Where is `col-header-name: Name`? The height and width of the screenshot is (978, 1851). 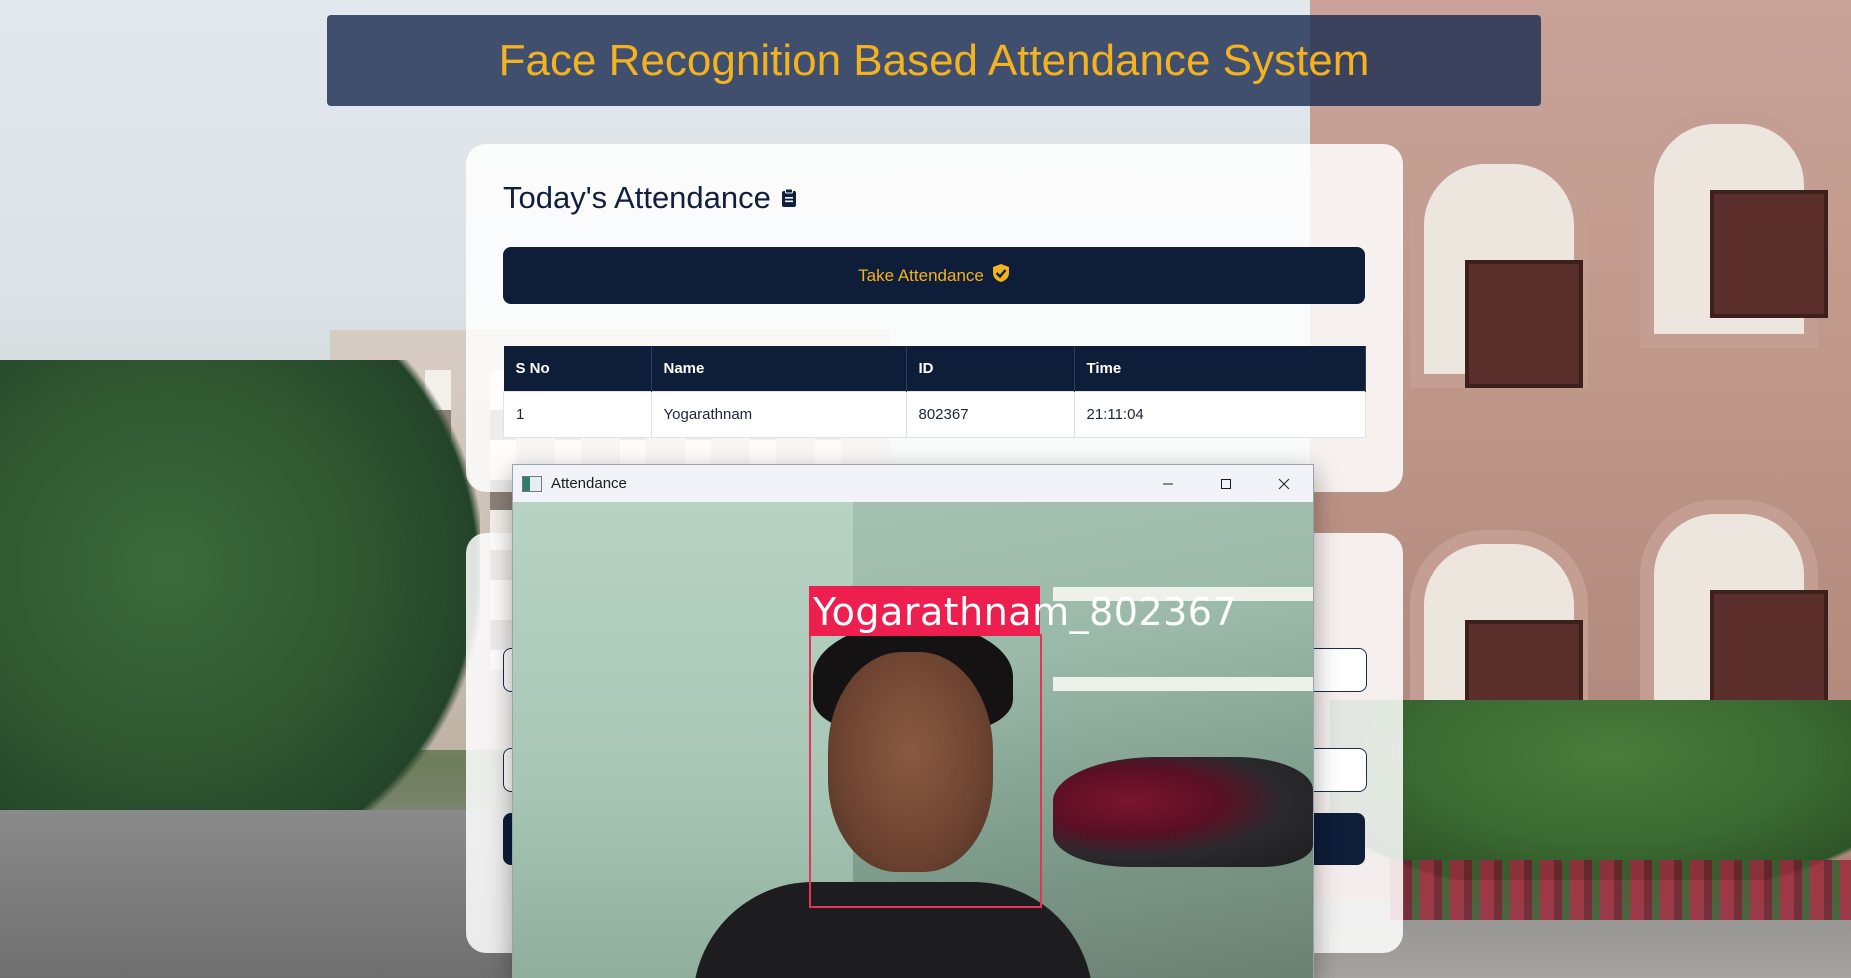
col-header-name: Name is located at coordinates (779, 369).